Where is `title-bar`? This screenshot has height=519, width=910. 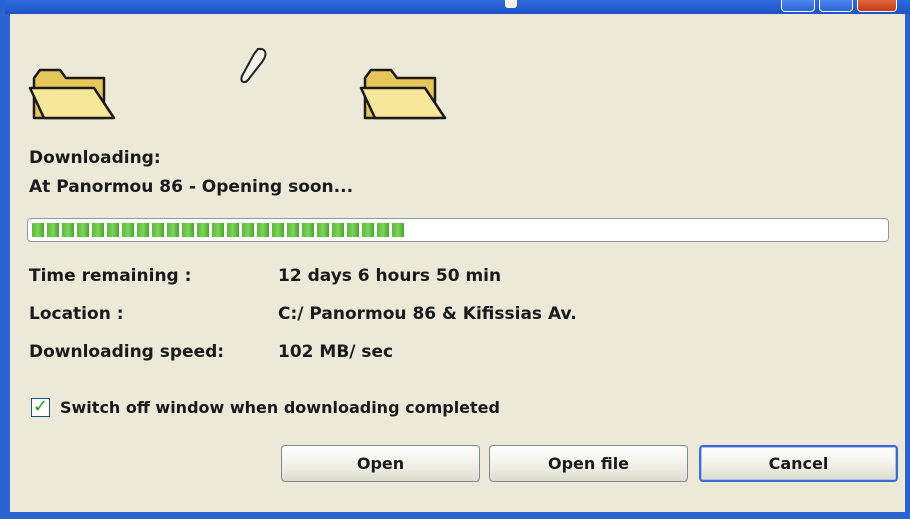
title-bar is located at coordinates (457, 7).